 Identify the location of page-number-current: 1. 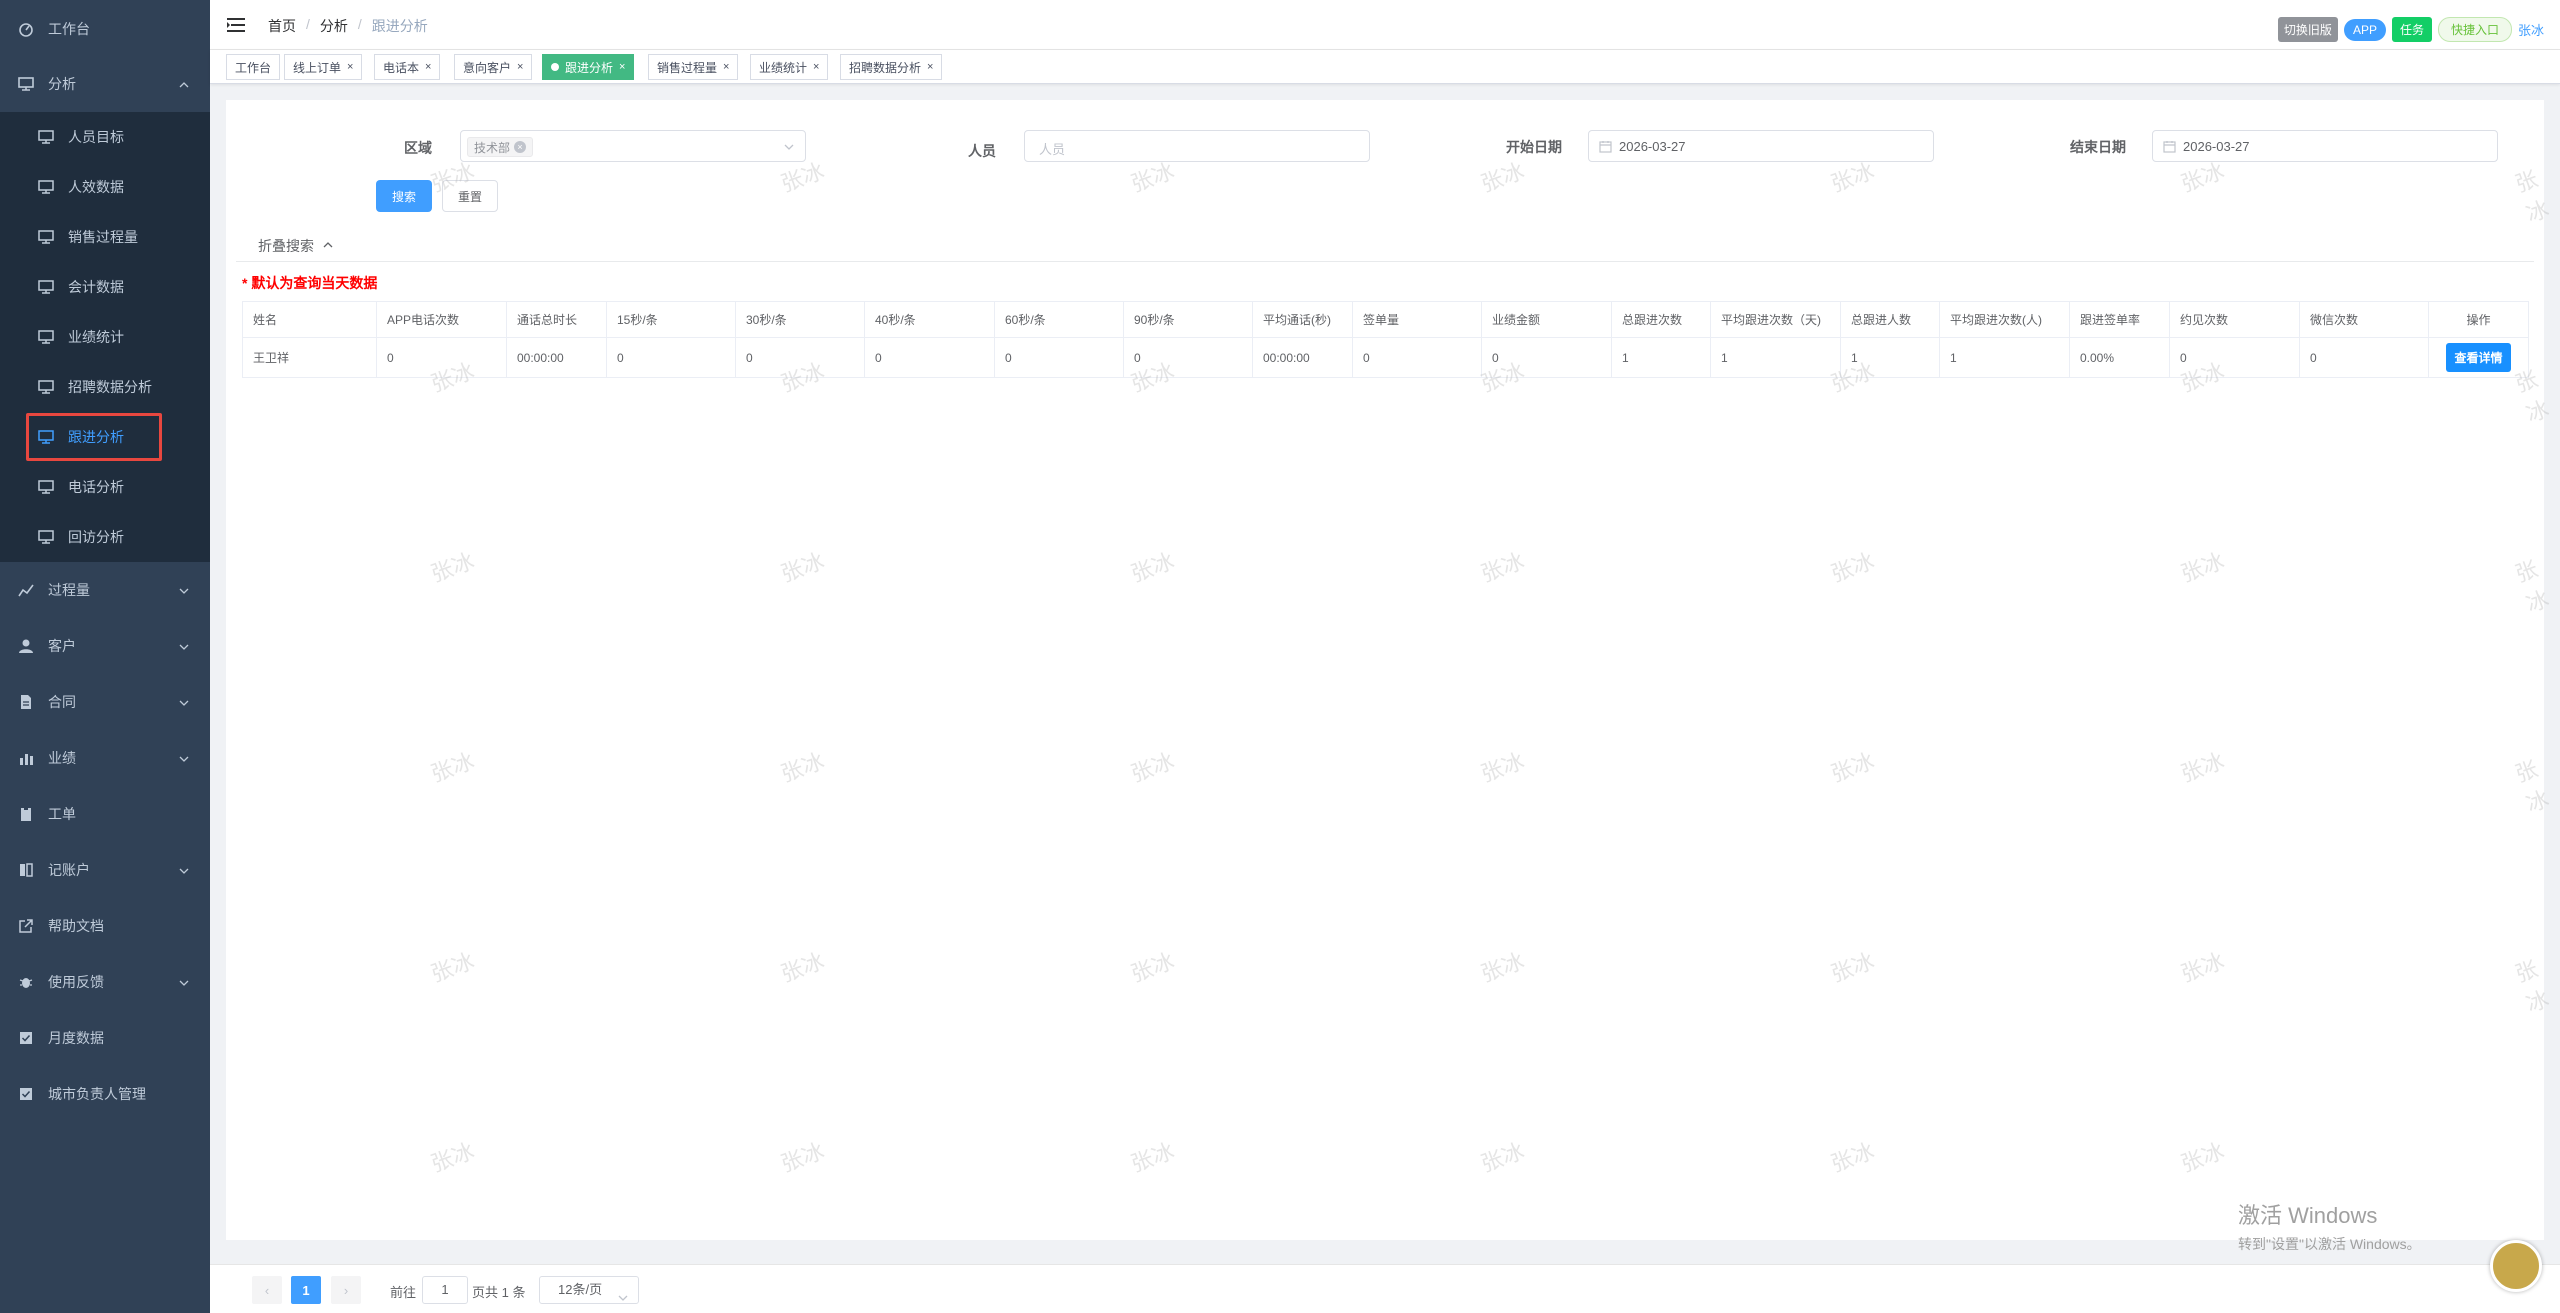
(306, 1290).